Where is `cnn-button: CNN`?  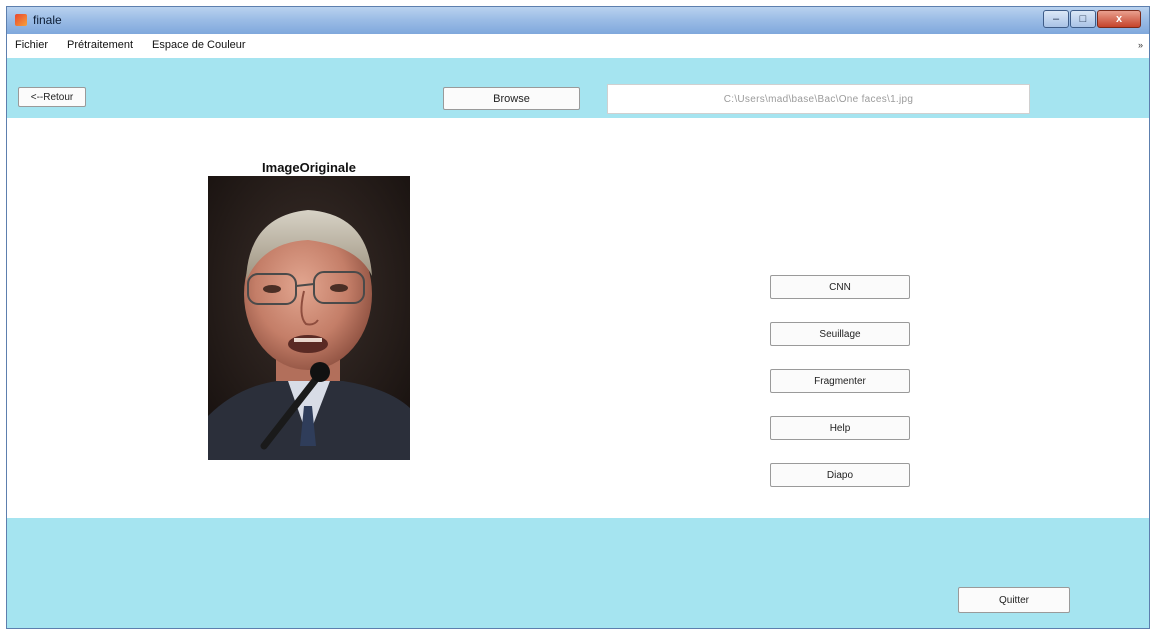
cnn-button: CNN is located at coordinates (840, 287).